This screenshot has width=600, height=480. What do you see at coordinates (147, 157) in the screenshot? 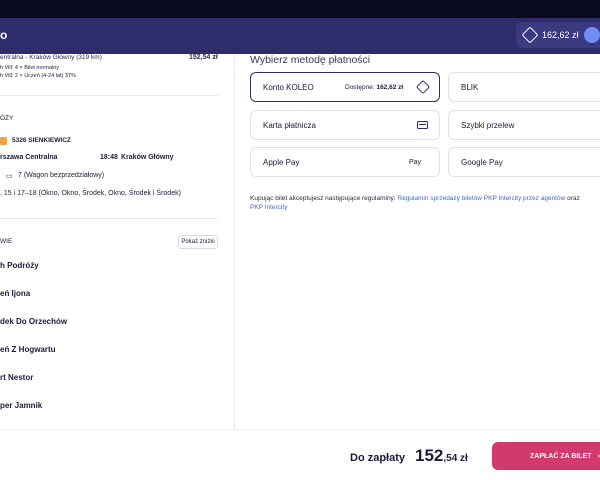
I see `to-station: Kraków Główny` at bounding box center [147, 157].